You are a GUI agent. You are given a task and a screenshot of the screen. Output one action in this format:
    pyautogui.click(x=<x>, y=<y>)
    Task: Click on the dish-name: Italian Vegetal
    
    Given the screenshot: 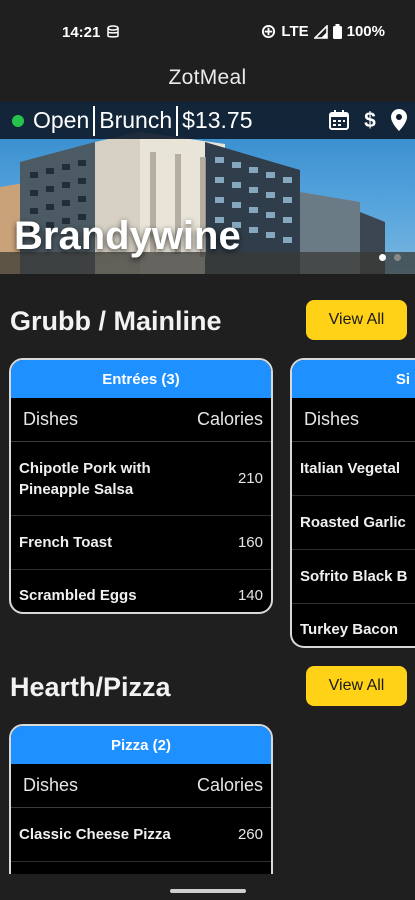 What is the action you would take?
    pyautogui.click(x=350, y=468)
    